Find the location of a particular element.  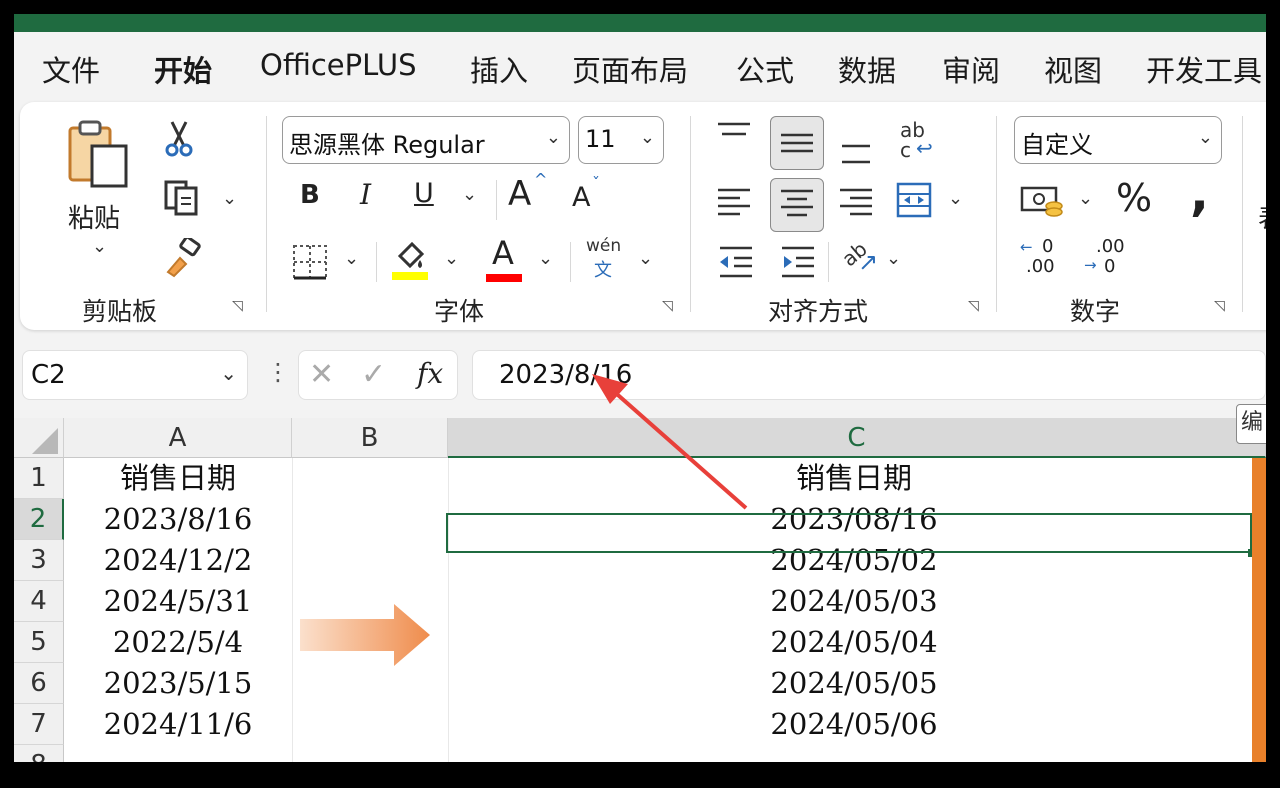

phonetic-bottom: 文 is located at coordinates (603, 269).